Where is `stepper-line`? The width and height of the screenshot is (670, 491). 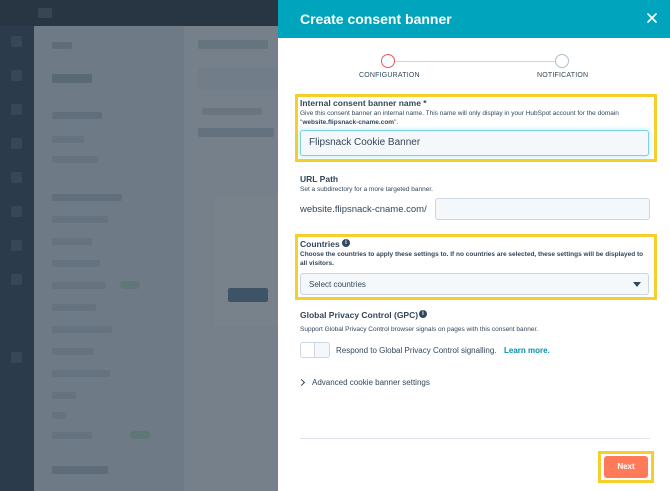
stepper-line is located at coordinates (478, 61).